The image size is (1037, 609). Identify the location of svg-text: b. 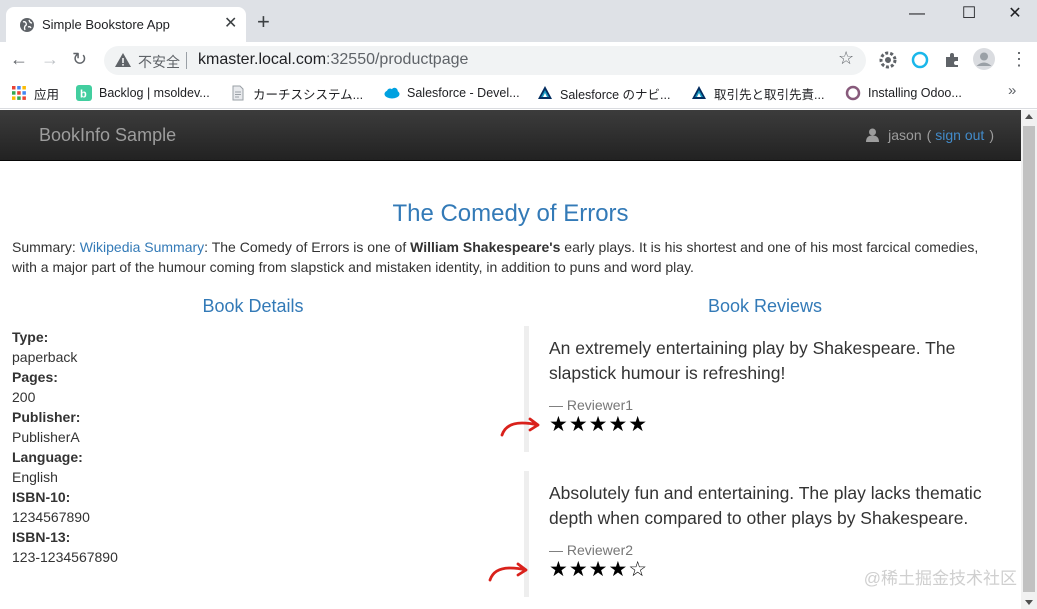
(83, 95).